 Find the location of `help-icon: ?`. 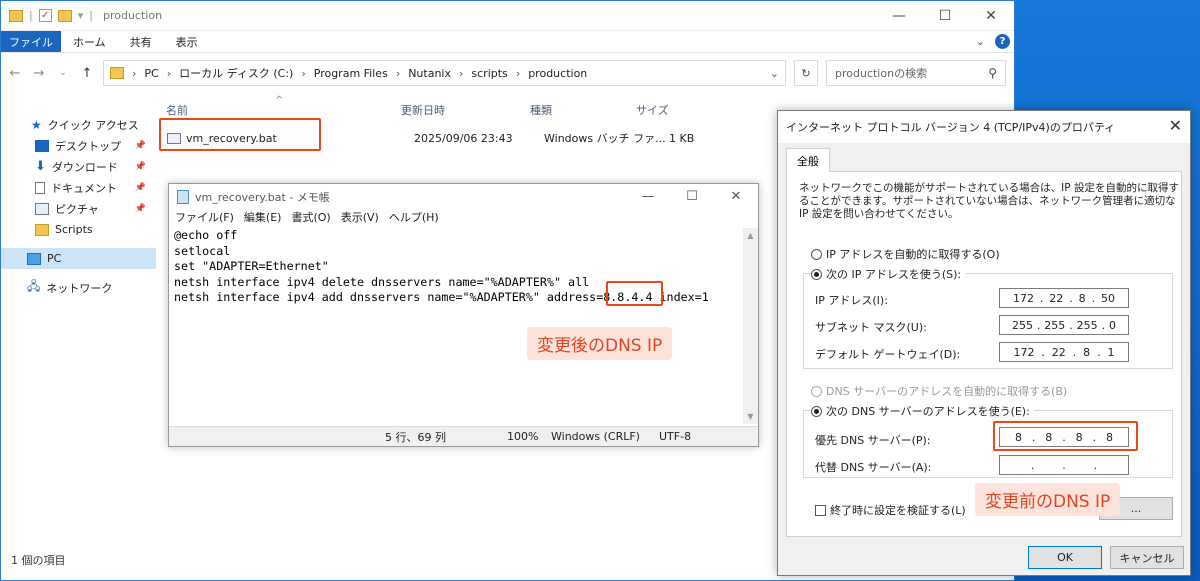

help-icon: ? is located at coordinates (1002, 41).